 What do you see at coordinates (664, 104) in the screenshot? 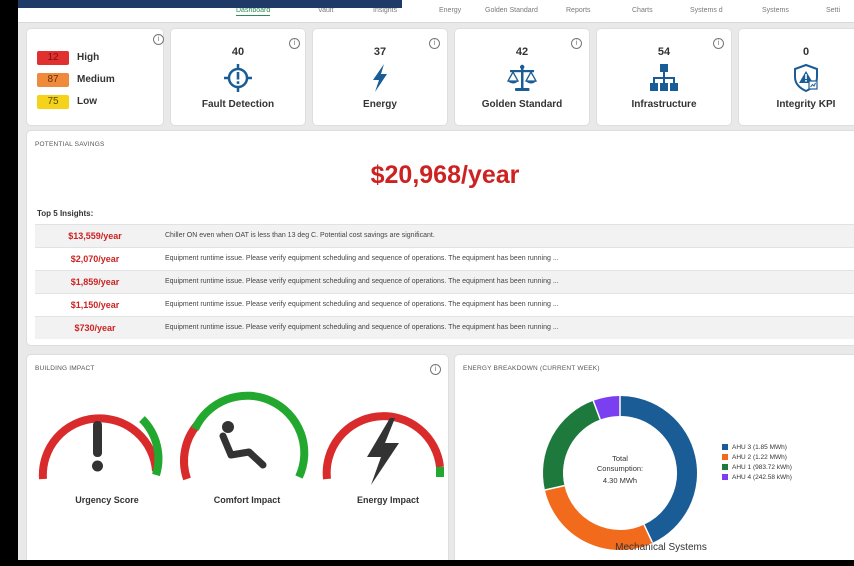
I see `kpi-label: Infrastructure` at bounding box center [664, 104].